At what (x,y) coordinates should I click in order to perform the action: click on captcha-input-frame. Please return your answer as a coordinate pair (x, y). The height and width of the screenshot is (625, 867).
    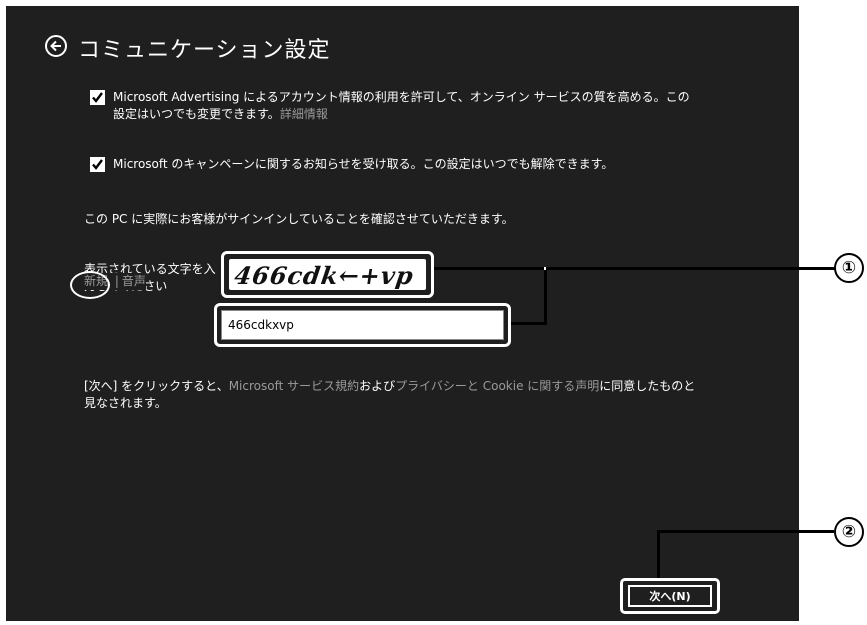
    Looking at the image, I should click on (362, 325).